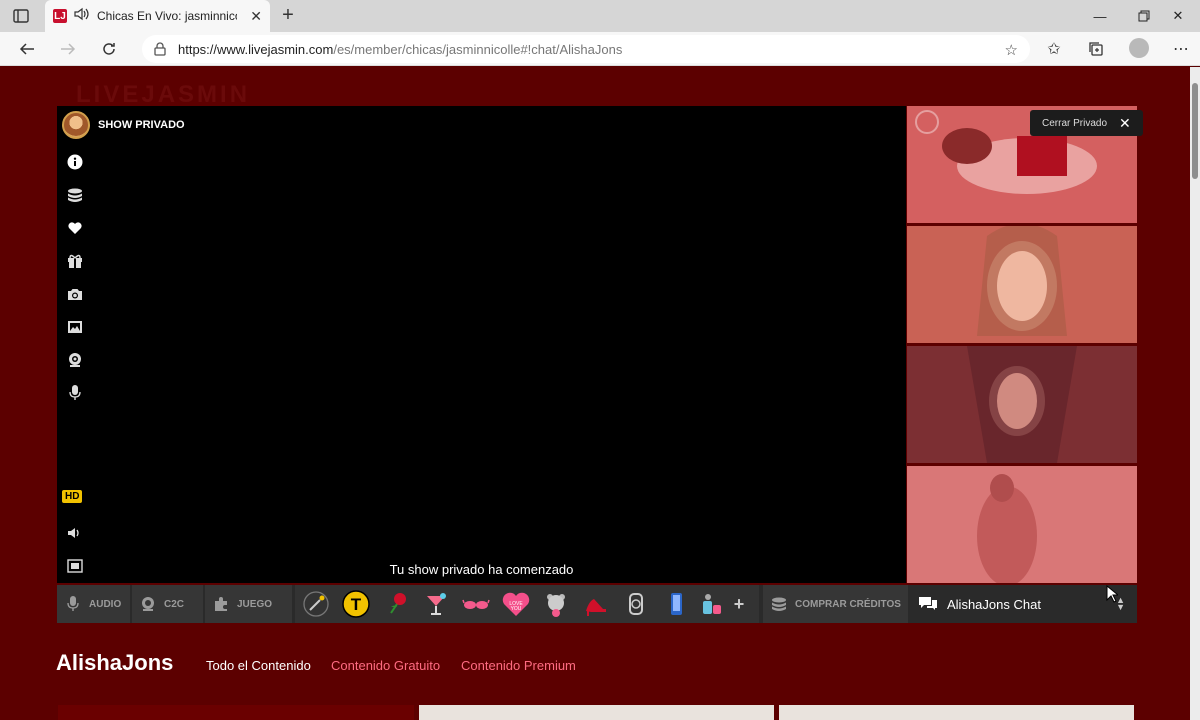 This screenshot has width=1200, height=720. What do you see at coordinates (258, 665) in the screenshot?
I see `tab-all-content: Todo el Contenido` at bounding box center [258, 665].